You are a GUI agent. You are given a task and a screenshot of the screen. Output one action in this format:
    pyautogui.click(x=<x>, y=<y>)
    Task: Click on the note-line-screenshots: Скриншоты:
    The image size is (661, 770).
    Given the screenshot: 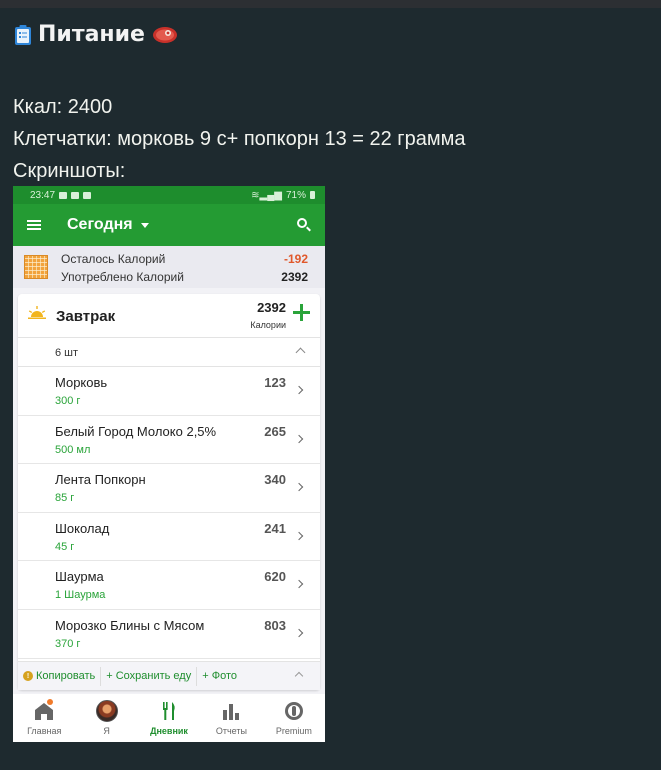 What is the action you would take?
    pyautogui.click(x=69, y=171)
    